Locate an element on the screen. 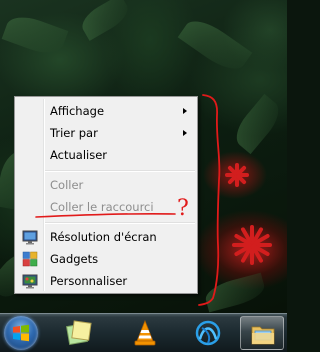  taskbar-vlc is located at coordinates (145, 333).